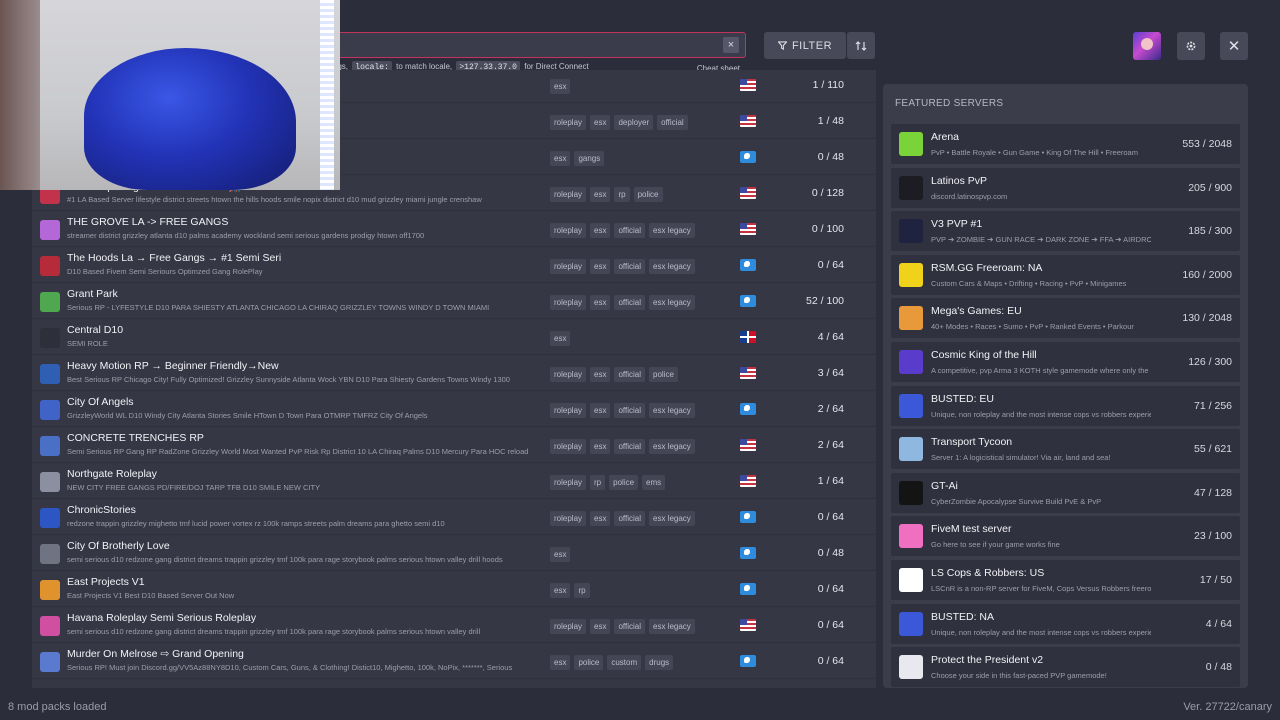 This screenshot has height=720, width=1280. I want to click on server-tag: ems, so click(654, 482).